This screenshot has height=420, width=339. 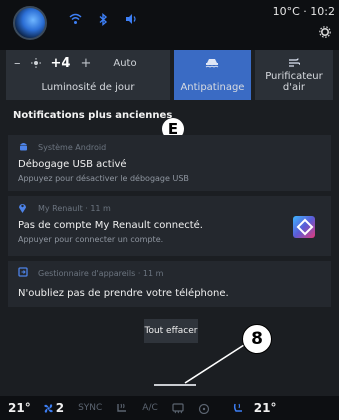 I want to click on fan-level: 2, so click(x=60, y=408).